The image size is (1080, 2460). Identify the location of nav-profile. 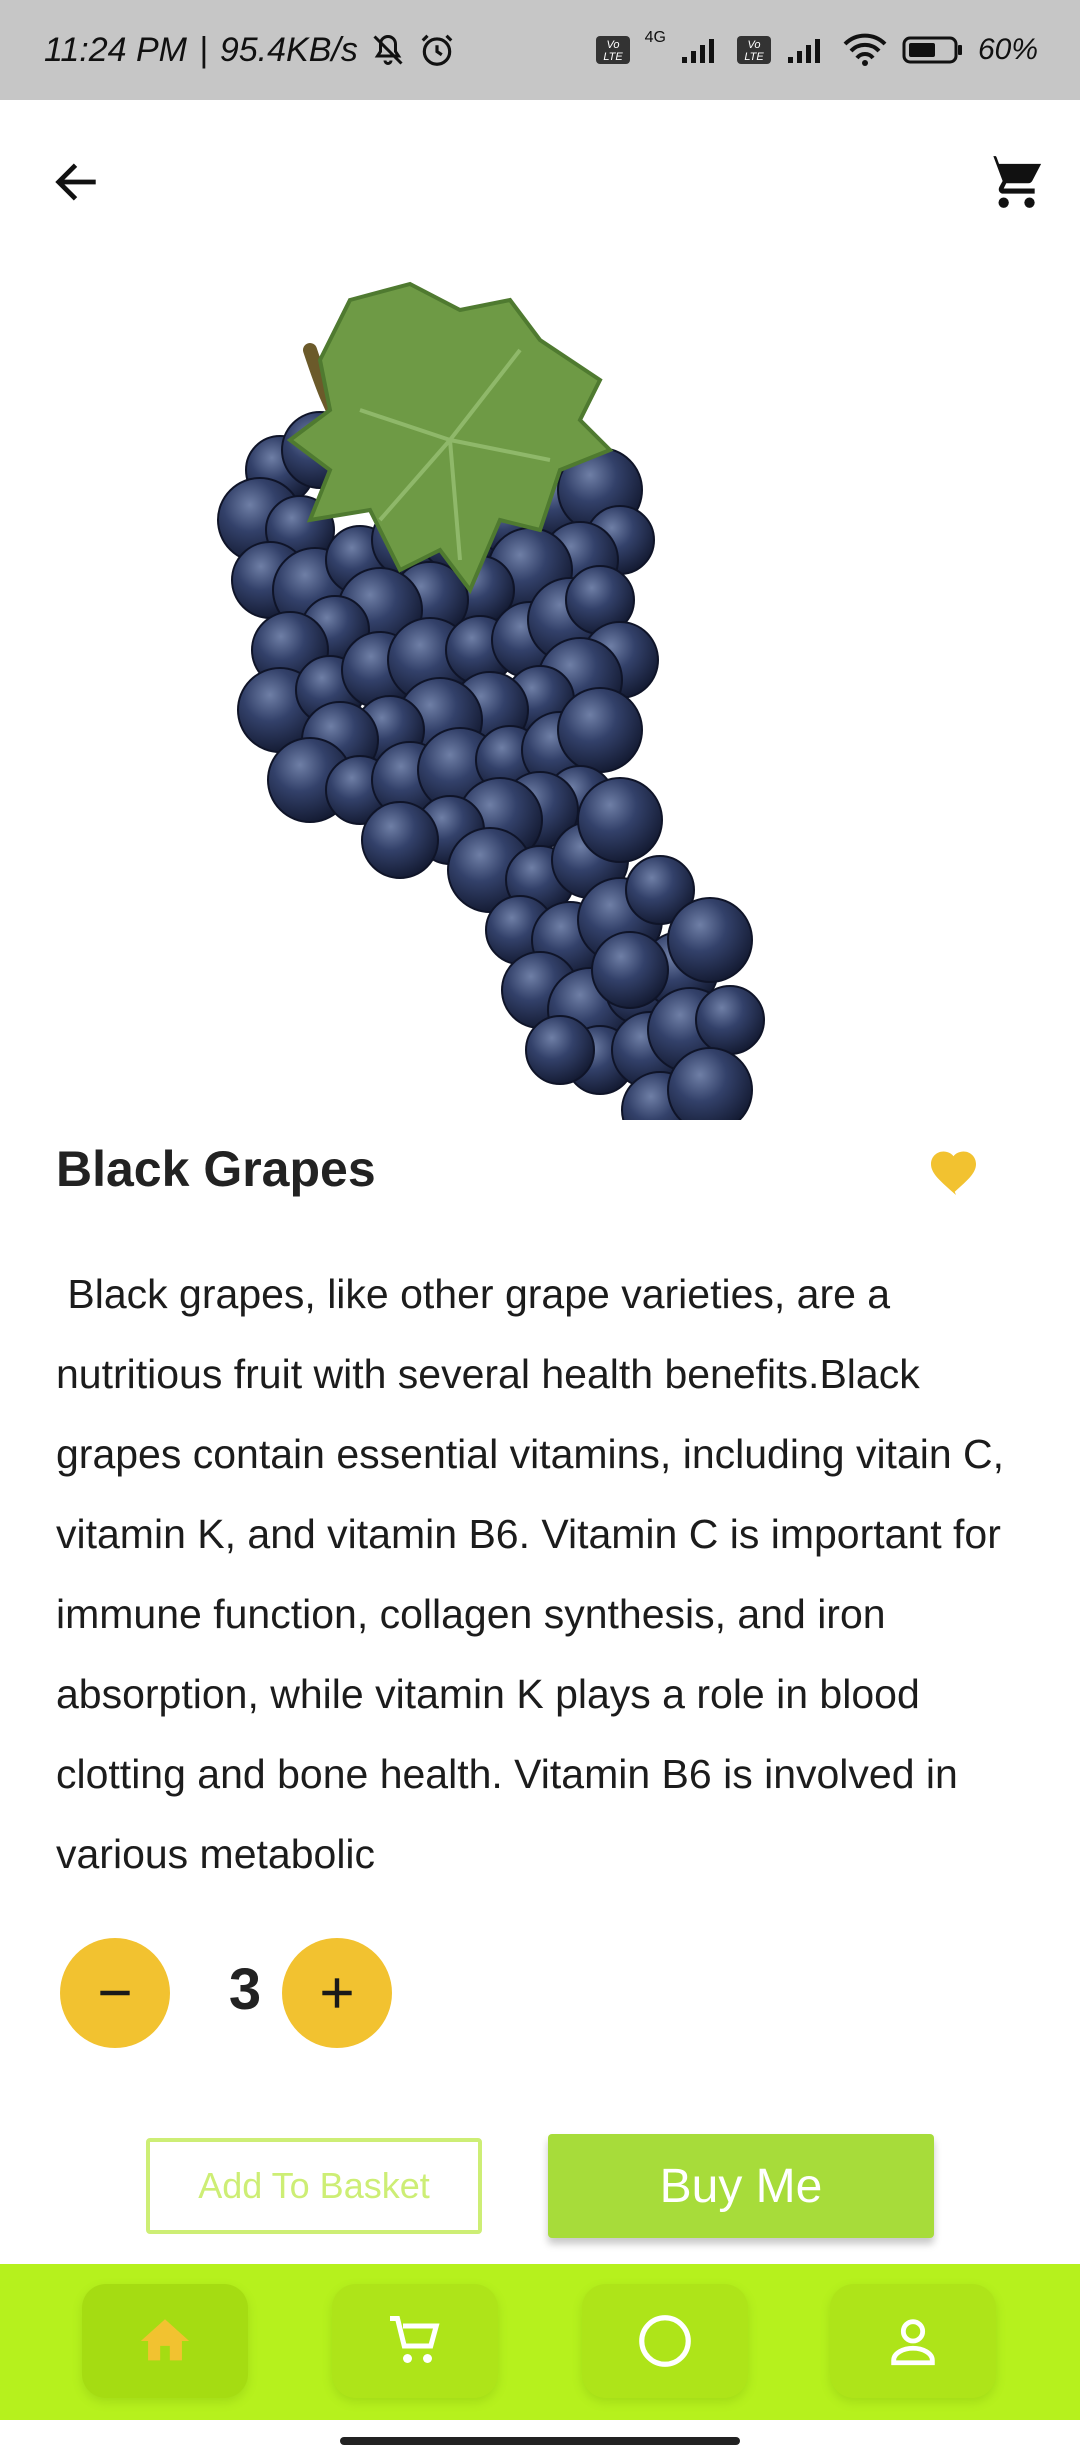
(913, 2341).